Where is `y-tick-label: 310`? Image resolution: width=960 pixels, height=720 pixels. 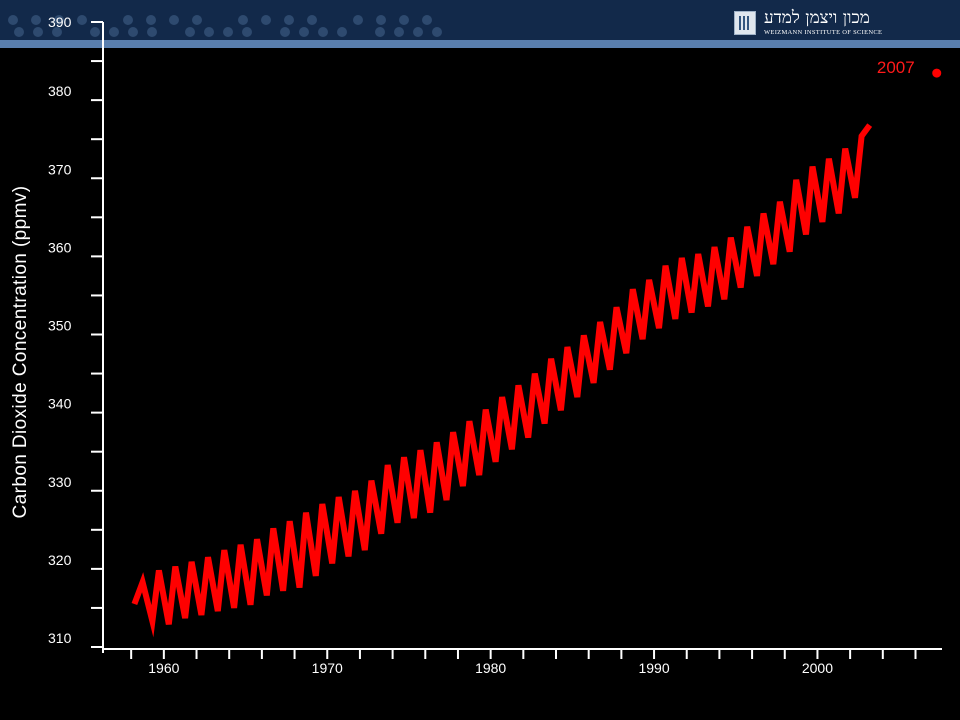
y-tick-label: 310 is located at coordinates (60, 638).